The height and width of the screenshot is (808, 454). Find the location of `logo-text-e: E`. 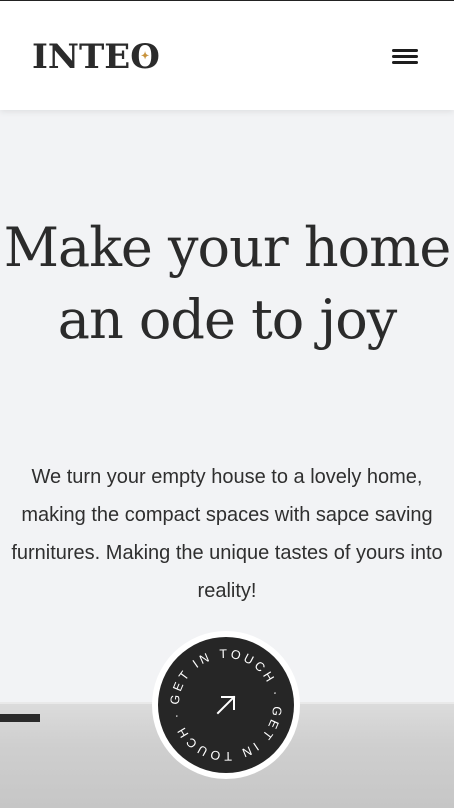

logo-text-e: E is located at coordinates (117, 57).